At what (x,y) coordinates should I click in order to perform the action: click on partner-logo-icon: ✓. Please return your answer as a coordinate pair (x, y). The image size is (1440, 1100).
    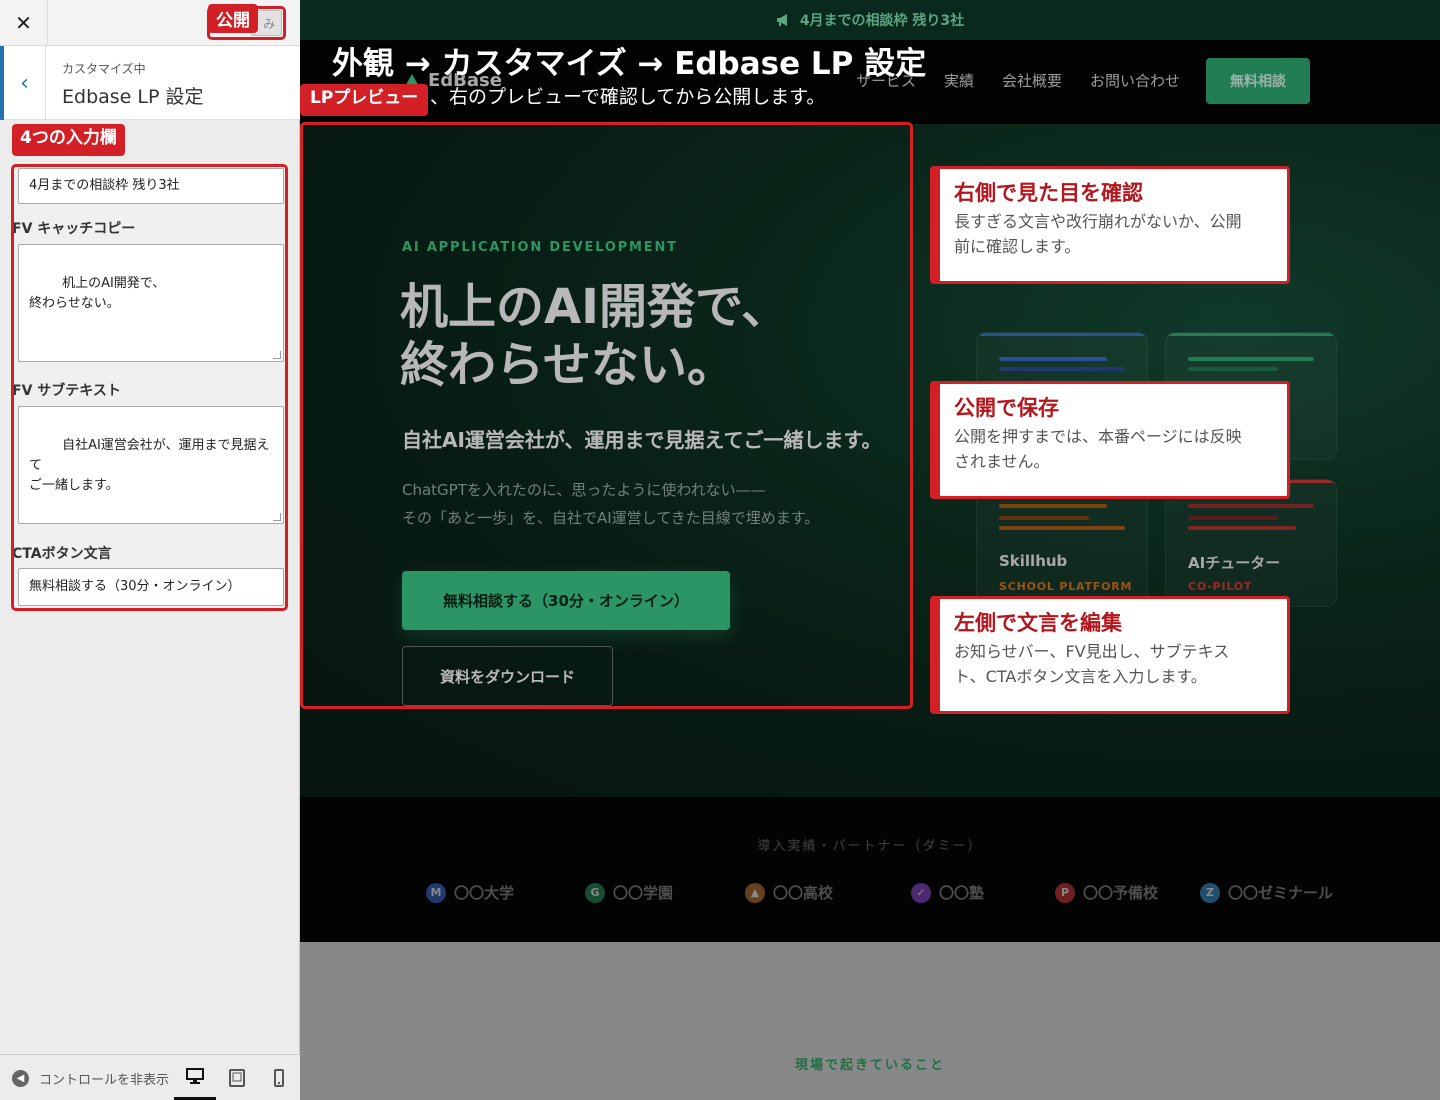
    Looking at the image, I should click on (921, 892).